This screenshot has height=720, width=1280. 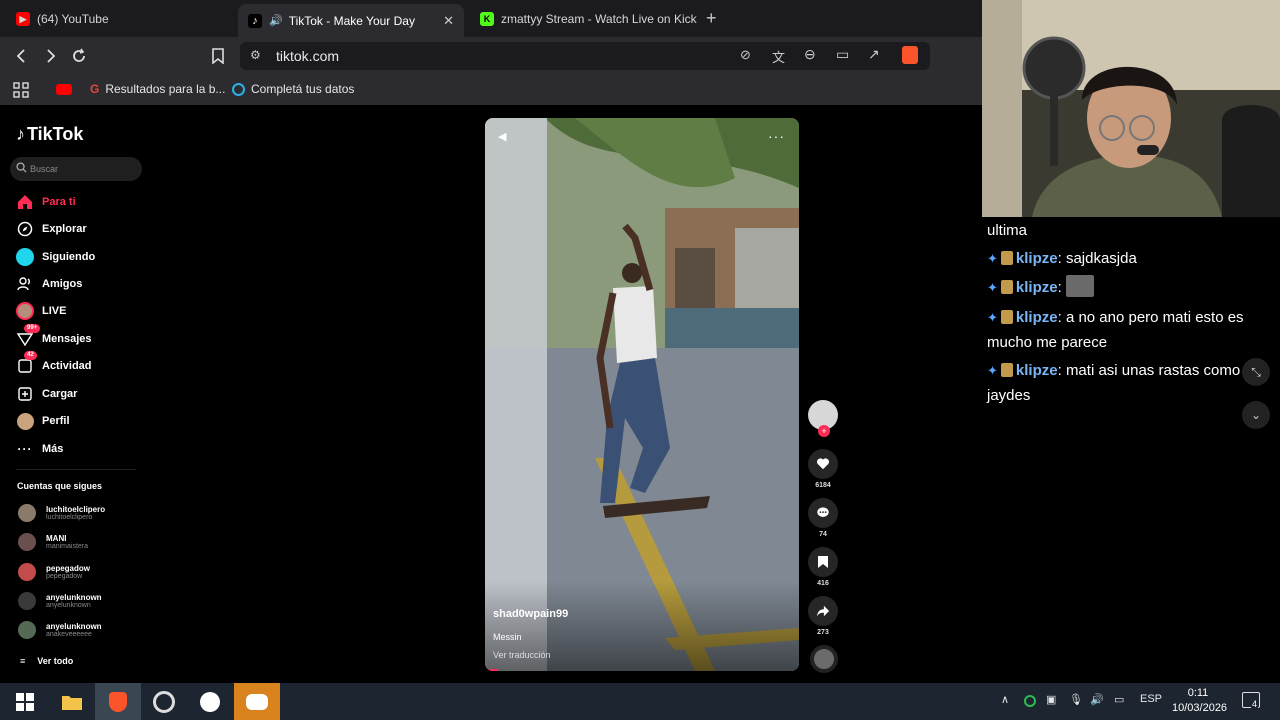 I want to click on comment-count: 74, so click(x=823, y=534).